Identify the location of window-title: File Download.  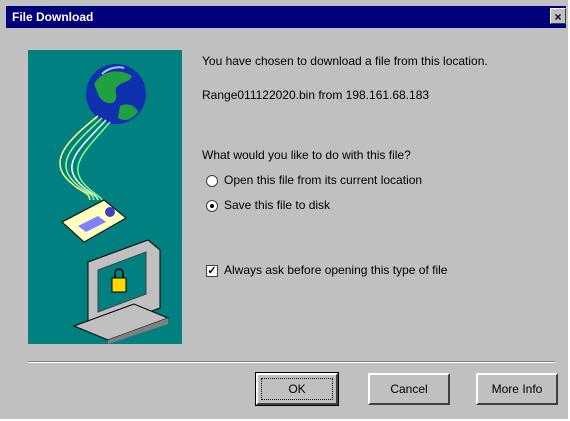
(53, 17).